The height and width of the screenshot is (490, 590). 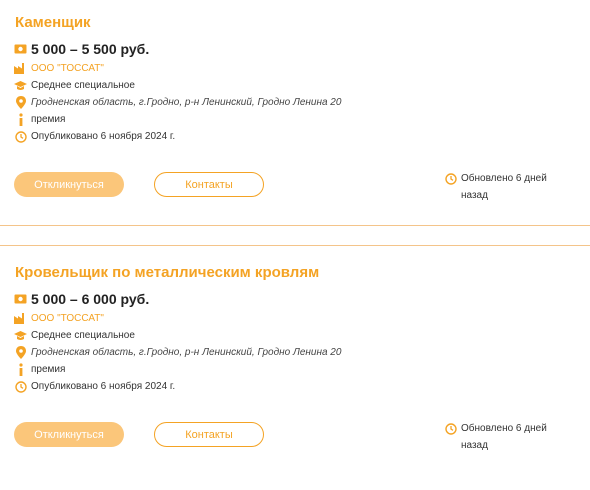 What do you see at coordinates (90, 299) in the screenshot?
I see `salary-value: 5 000 – 6 000 руб.` at bounding box center [90, 299].